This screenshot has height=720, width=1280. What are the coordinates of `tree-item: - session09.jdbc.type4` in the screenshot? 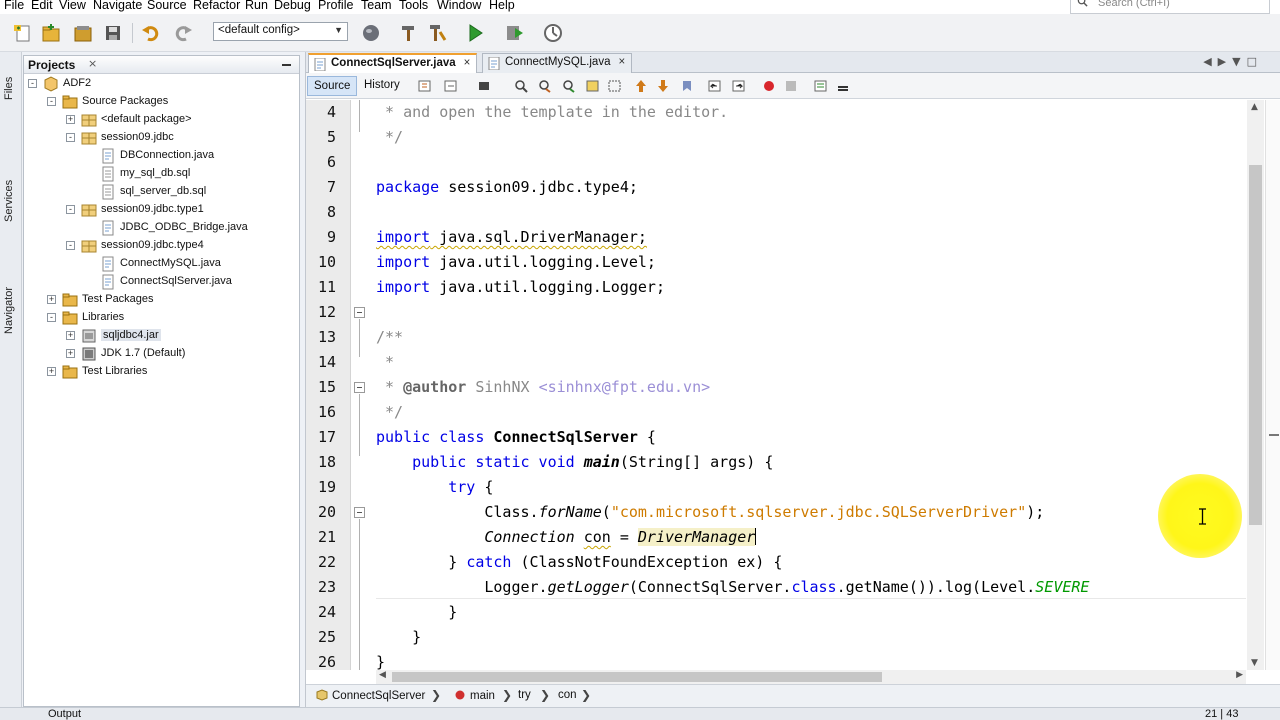 It's located at (159, 246).